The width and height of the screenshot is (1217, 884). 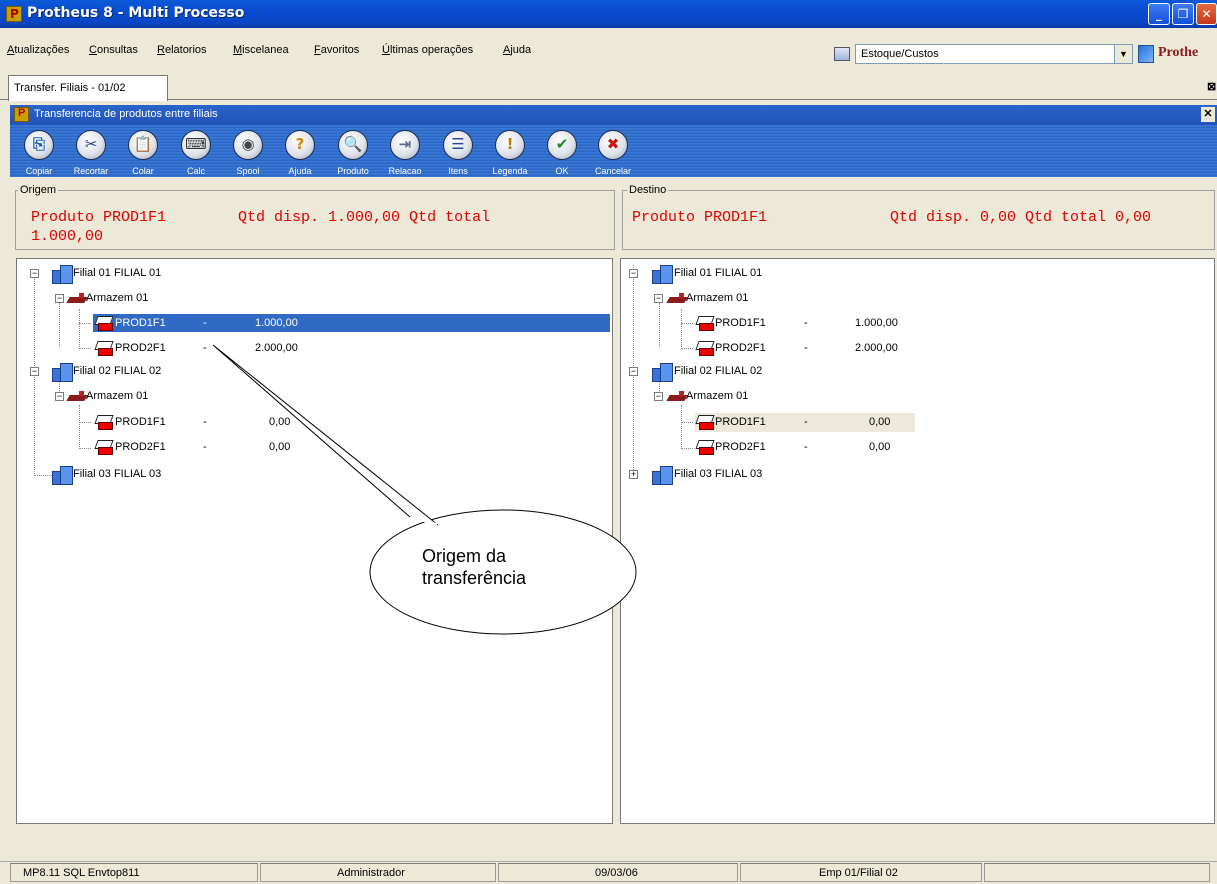 I want to click on cancel-icon: ✖, so click(x=613, y=145).